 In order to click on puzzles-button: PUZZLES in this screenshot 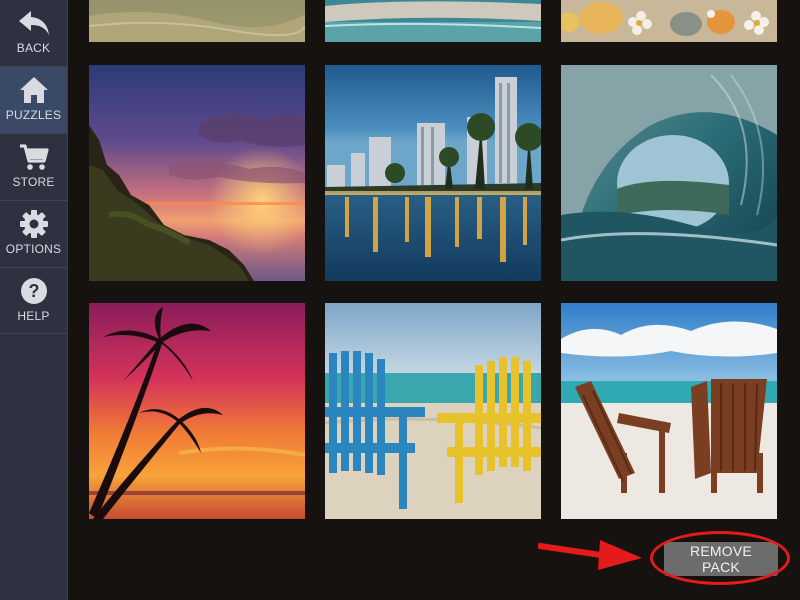, I will do `click(33, 100)`.